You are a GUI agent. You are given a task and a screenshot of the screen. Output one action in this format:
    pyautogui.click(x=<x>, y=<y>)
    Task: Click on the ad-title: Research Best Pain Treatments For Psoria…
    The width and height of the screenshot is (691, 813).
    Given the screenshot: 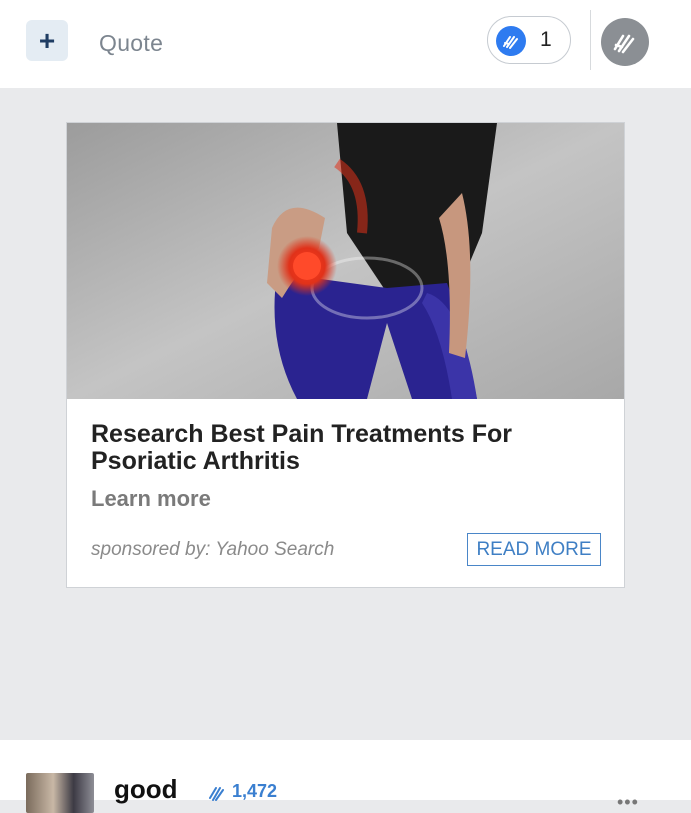 What is the action you would take?
    pyautogui.click(x=341, y=448)
    